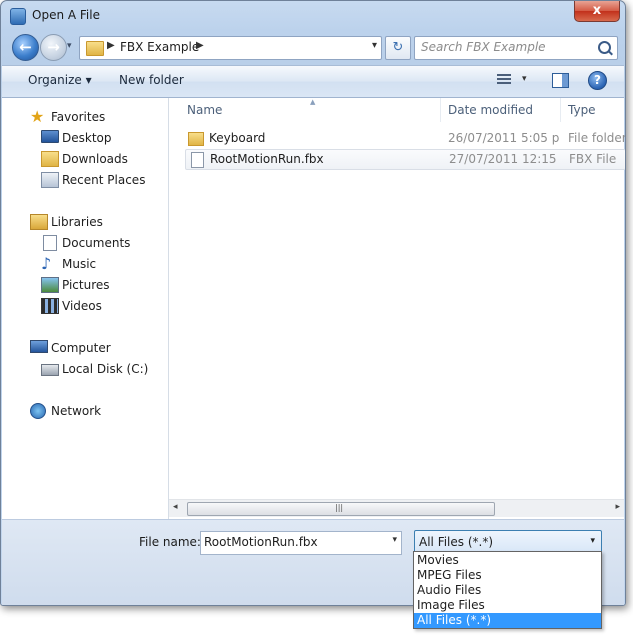  I want to click on search-input, so click(505, 47).